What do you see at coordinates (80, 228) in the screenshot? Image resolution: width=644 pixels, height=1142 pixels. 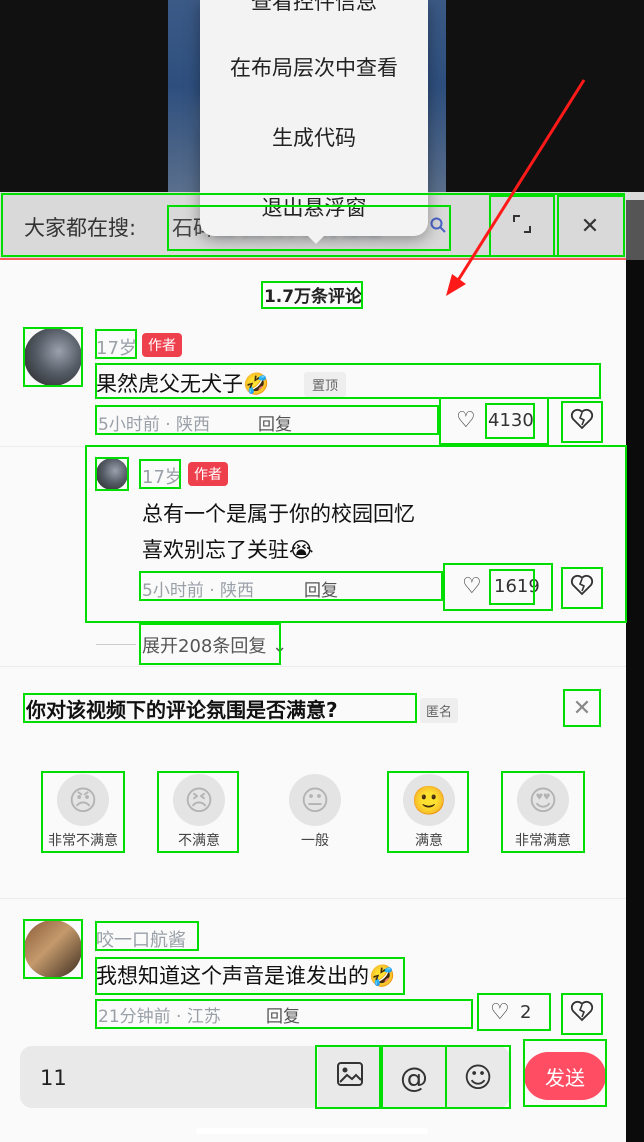 I see `search-label: 大家都在搜:` at bounding box center [80, 228].